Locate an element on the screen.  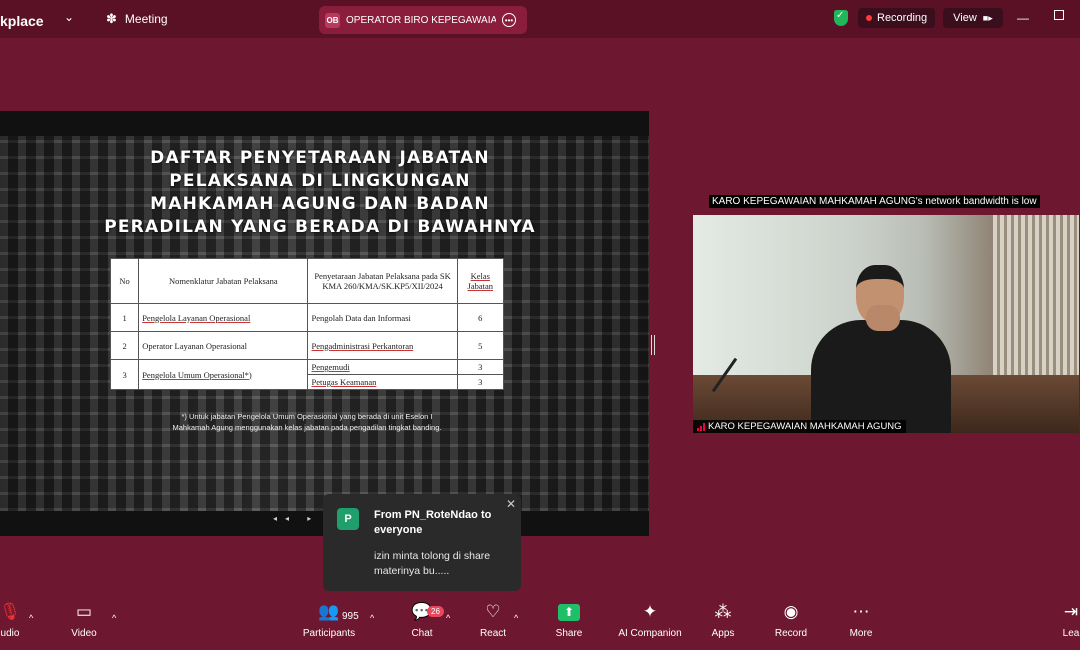
tab-title: OPERATOR BIRO KEPEGAWAIAN MAHKAMAH AGUNG is located at coordinates (421, 20).